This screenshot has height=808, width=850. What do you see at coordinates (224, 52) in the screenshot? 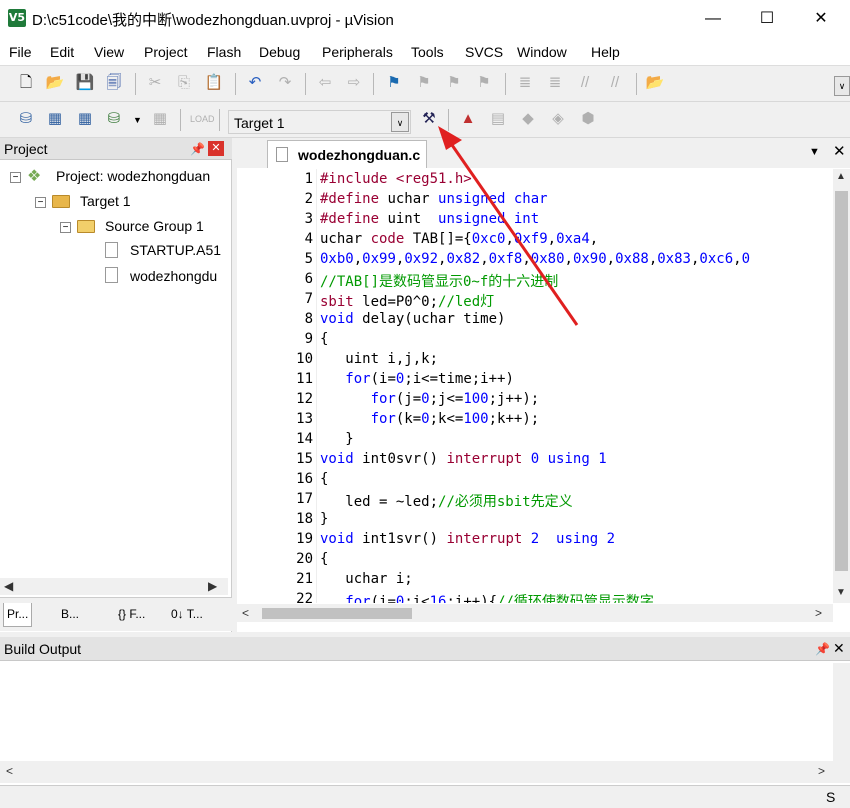
I see `menu-flash: Flash` at bounding box center [224, 52].